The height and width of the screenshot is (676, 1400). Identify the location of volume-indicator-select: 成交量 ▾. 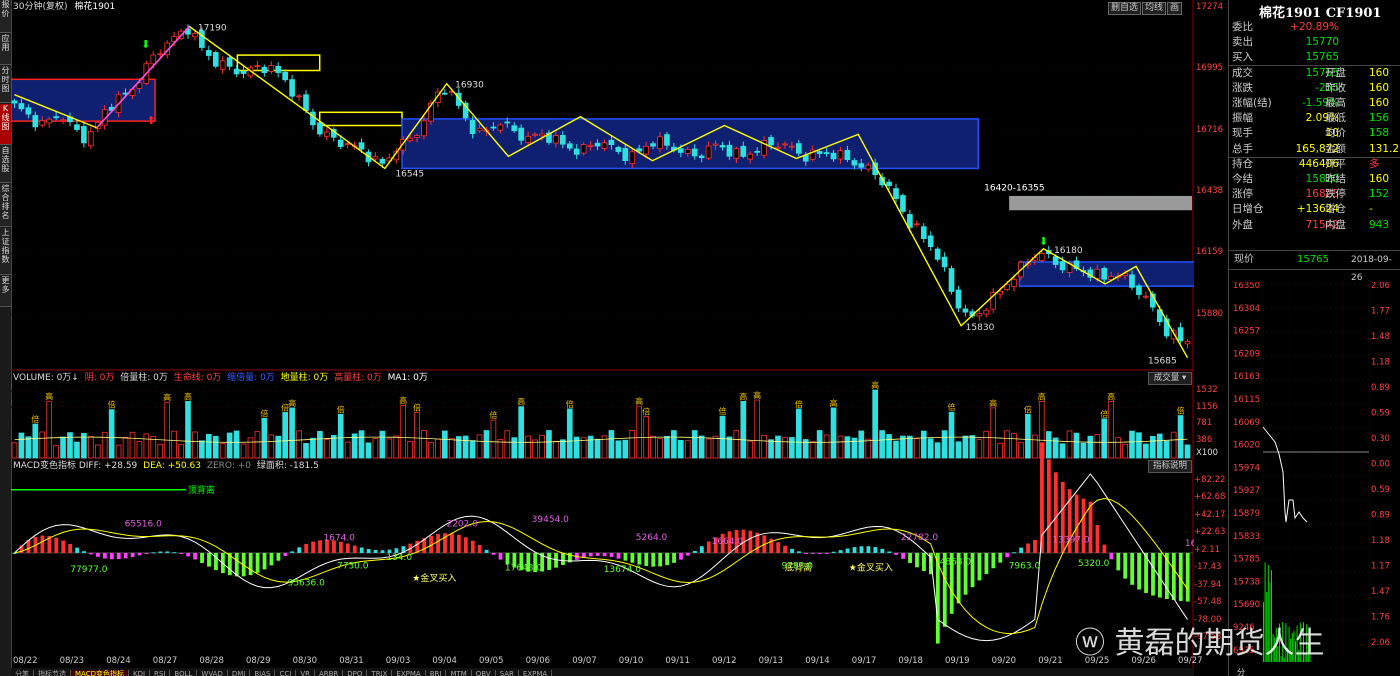
(1170, 378).